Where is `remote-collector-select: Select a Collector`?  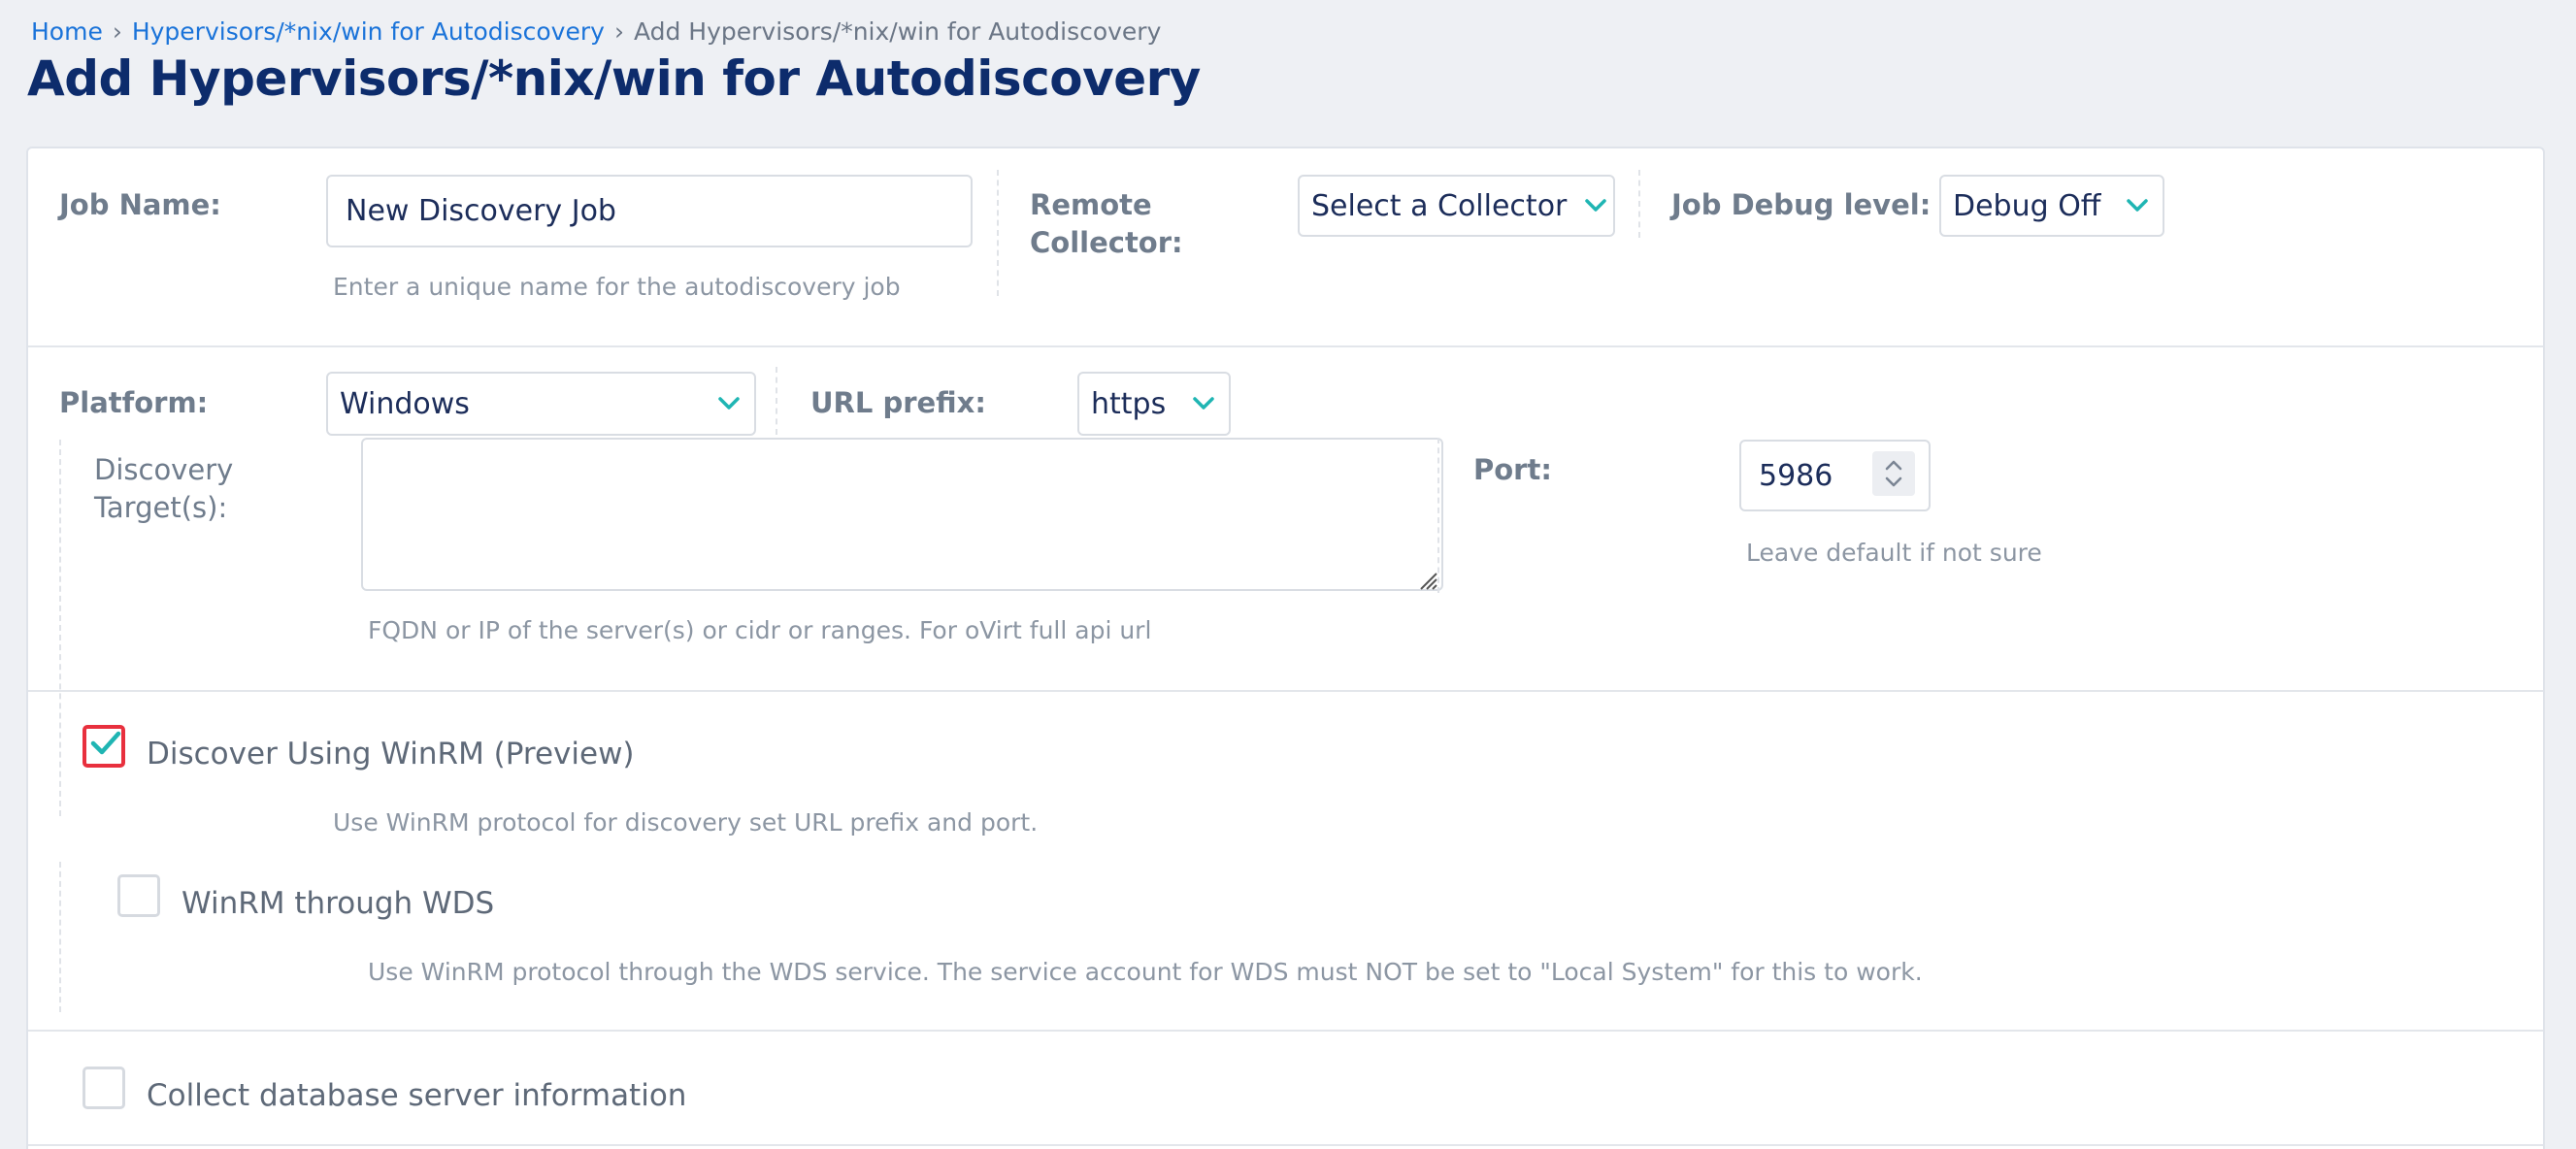
remote-collector-select: Select a Collector is located at coordinates (1456, 206).